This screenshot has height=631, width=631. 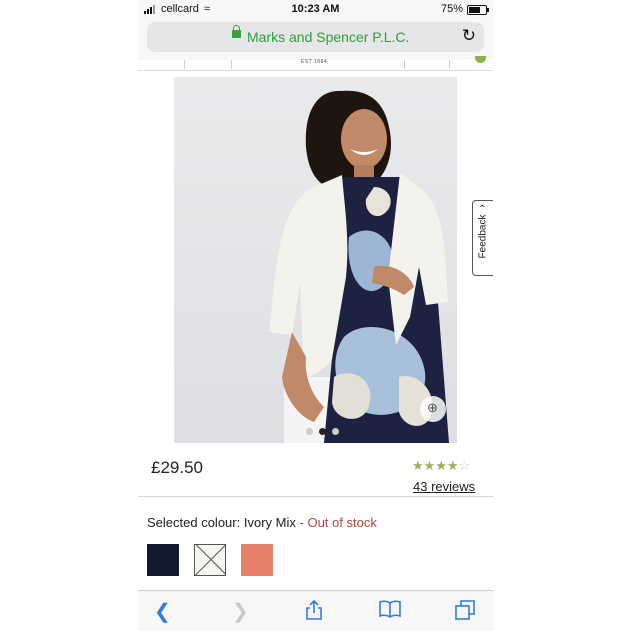 I want to click on site-title: Marks and Spencer P.L.C., so click(x=328, y=37).